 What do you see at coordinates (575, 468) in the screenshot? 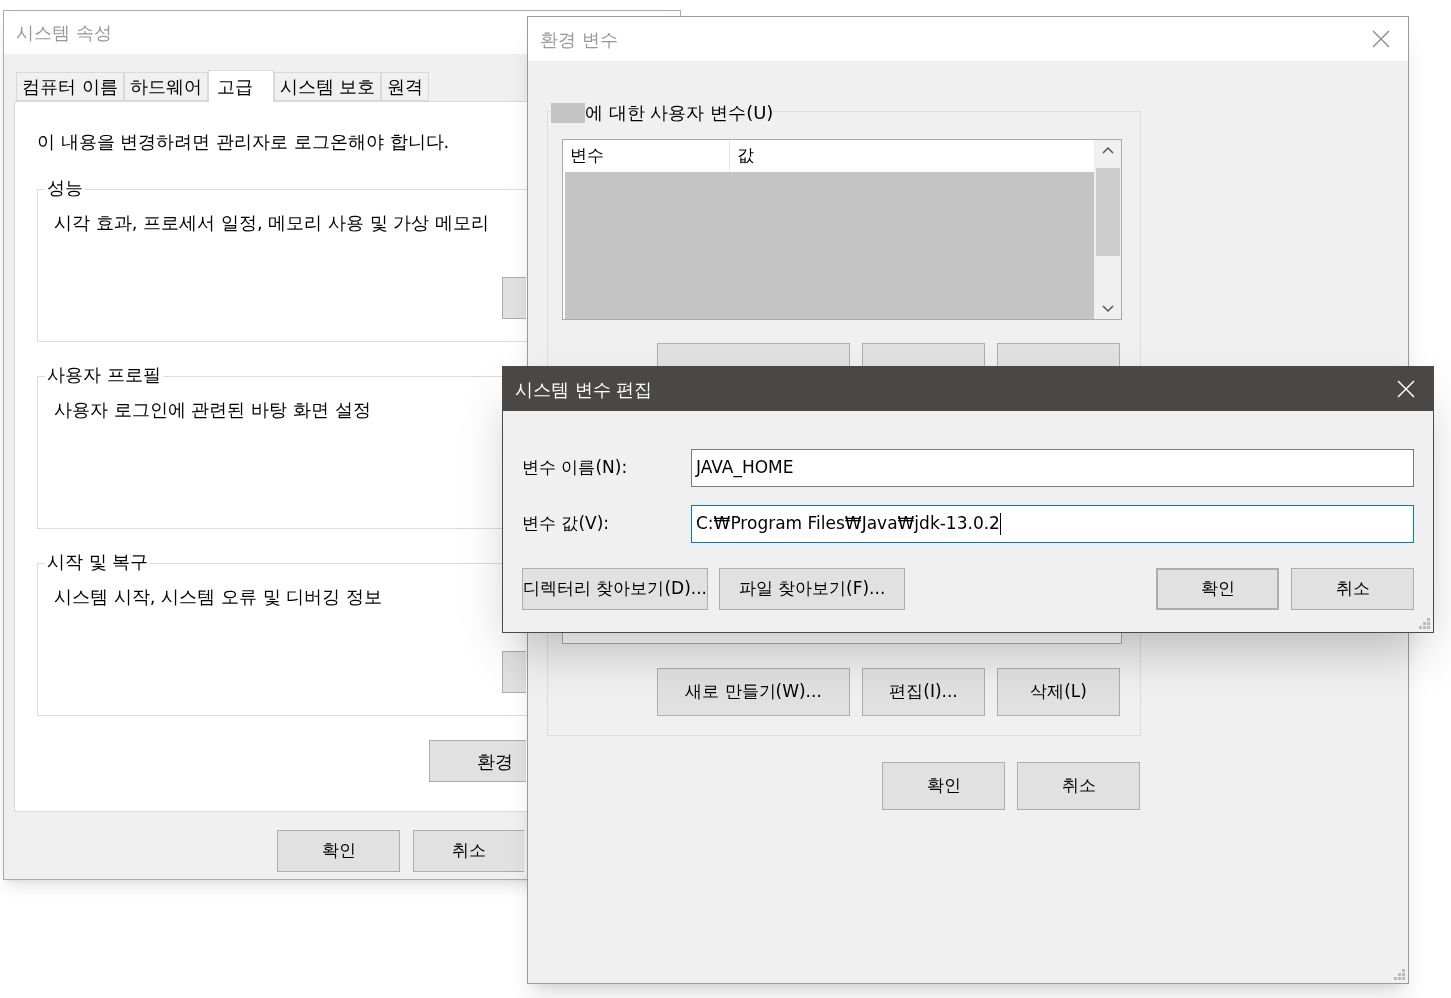
I see `field-label: 변수 이름(N):` at bounding box center [575, 468].